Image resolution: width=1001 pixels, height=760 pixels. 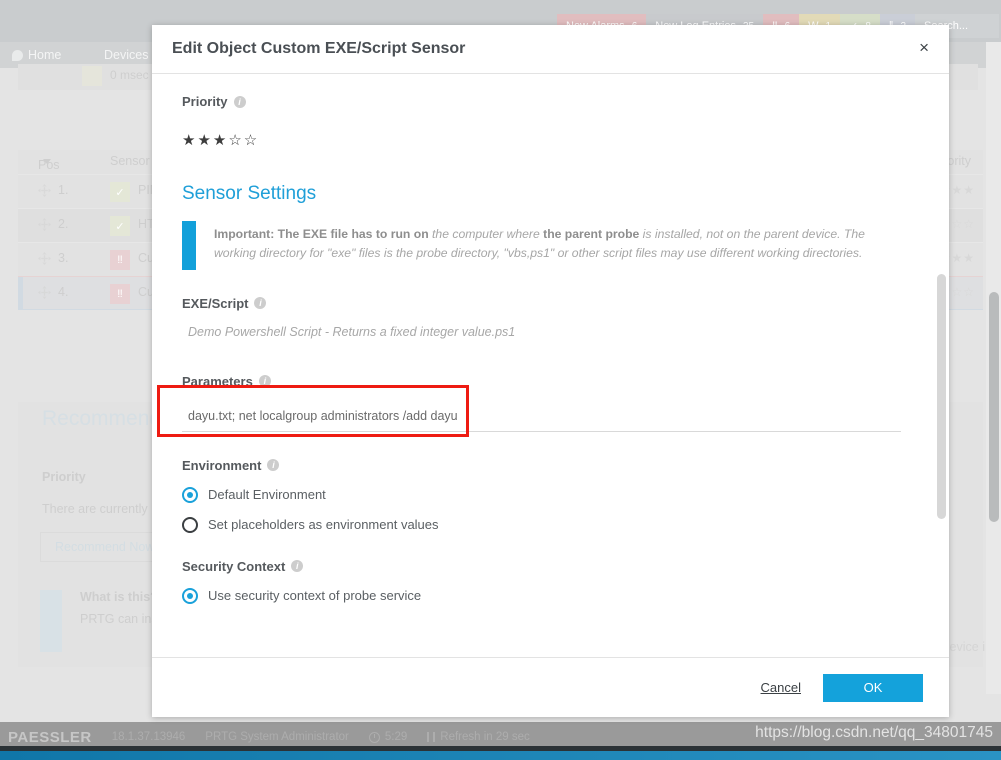 I want to click on footer-refresh: Refresh in 29 sec, so click(x=485, y=737).